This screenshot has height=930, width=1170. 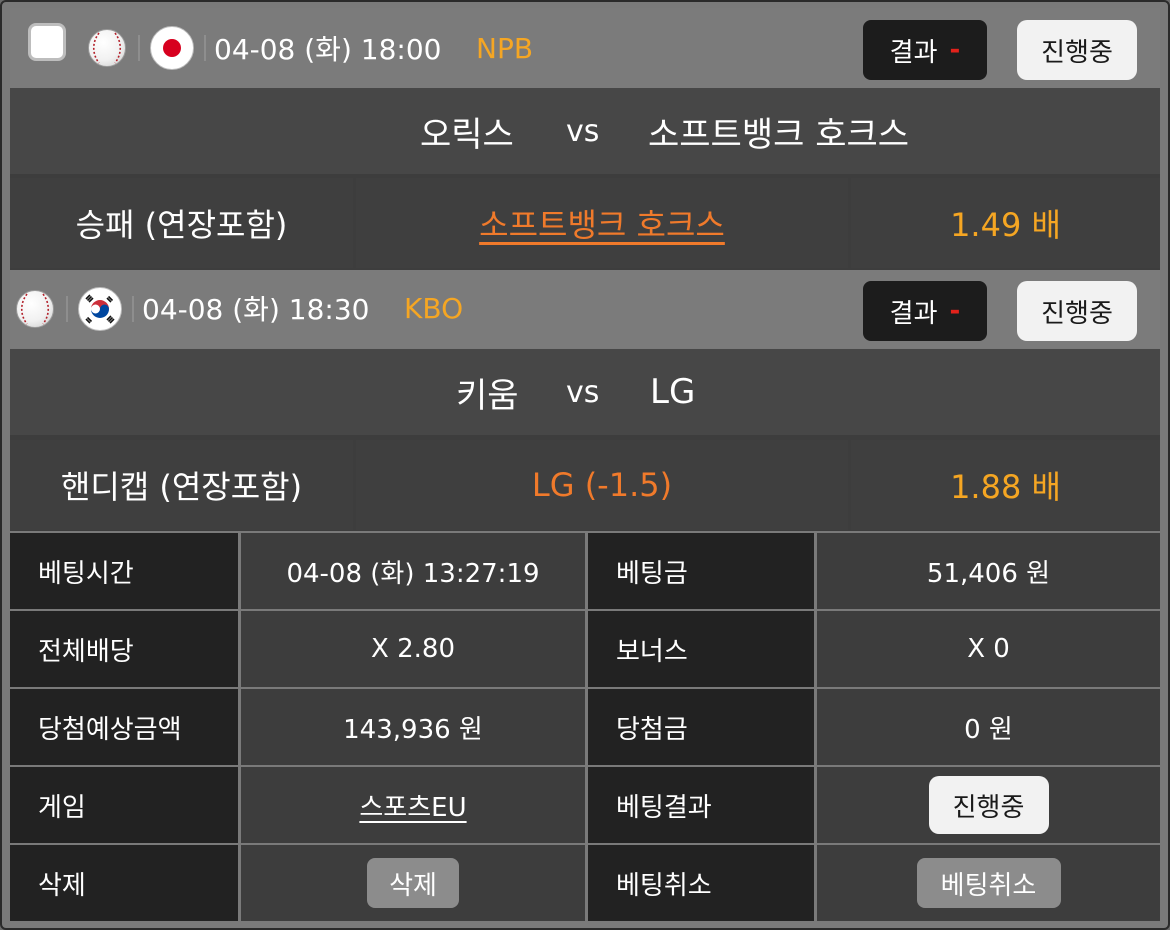 I want to click on game-datetime: 04-08 (화) 18:30, so click(x=256, y=309).